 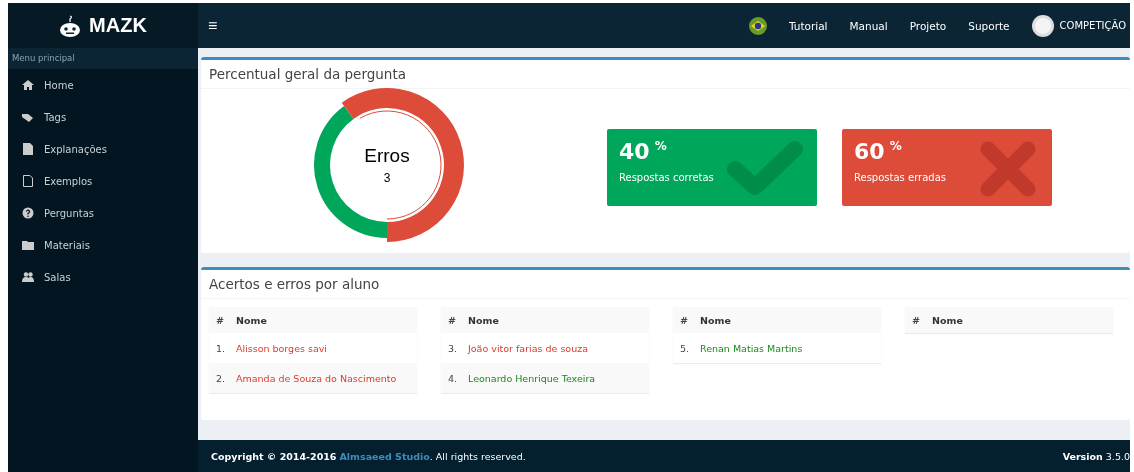 What do you see at coordinates (765, 166) in the screenshot?
I see `checkmark-icon` at bounding box center [765, 166].